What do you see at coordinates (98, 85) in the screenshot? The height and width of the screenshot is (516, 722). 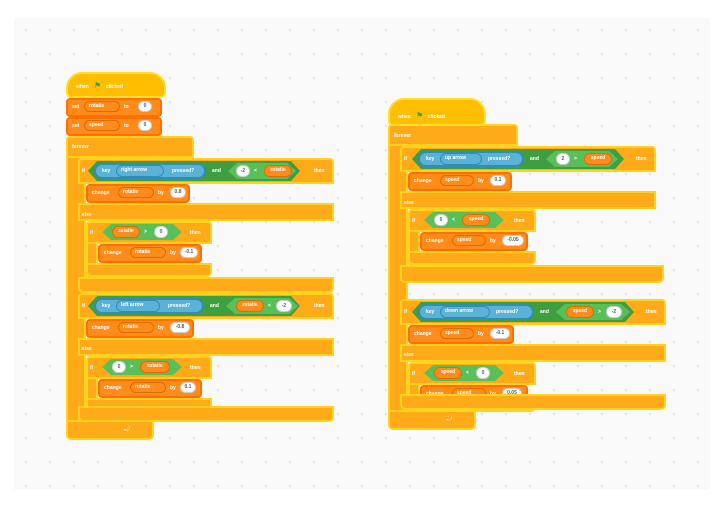 I see `green-flag-icon: ⚑` at bounding box center [98, 85].